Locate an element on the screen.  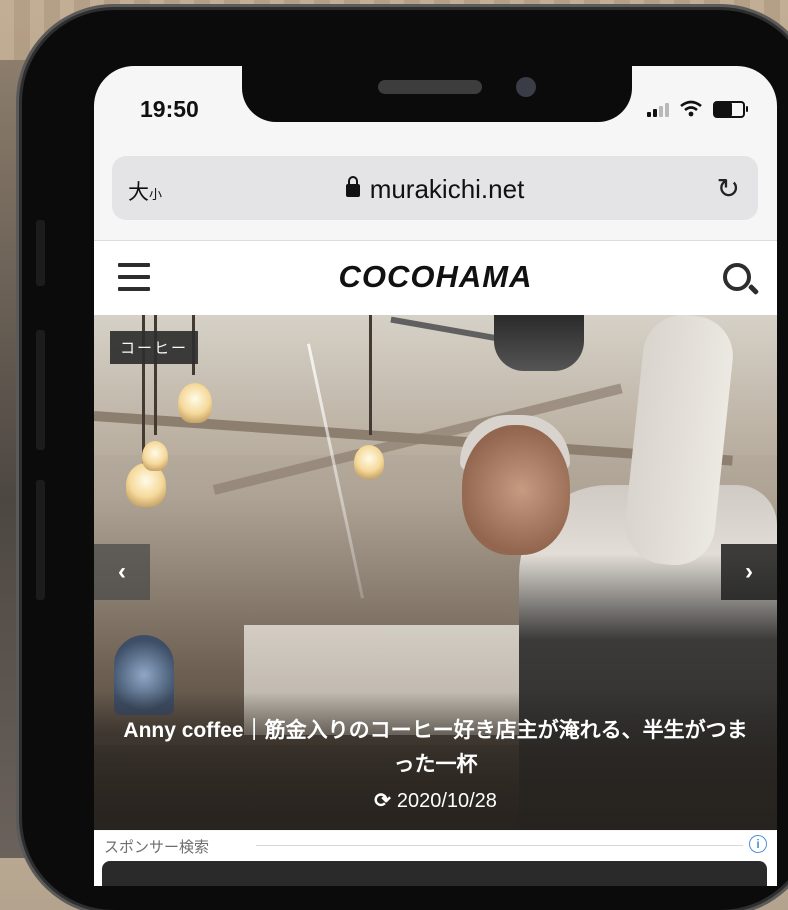
signal-icon is located at coordinates (658, 109).